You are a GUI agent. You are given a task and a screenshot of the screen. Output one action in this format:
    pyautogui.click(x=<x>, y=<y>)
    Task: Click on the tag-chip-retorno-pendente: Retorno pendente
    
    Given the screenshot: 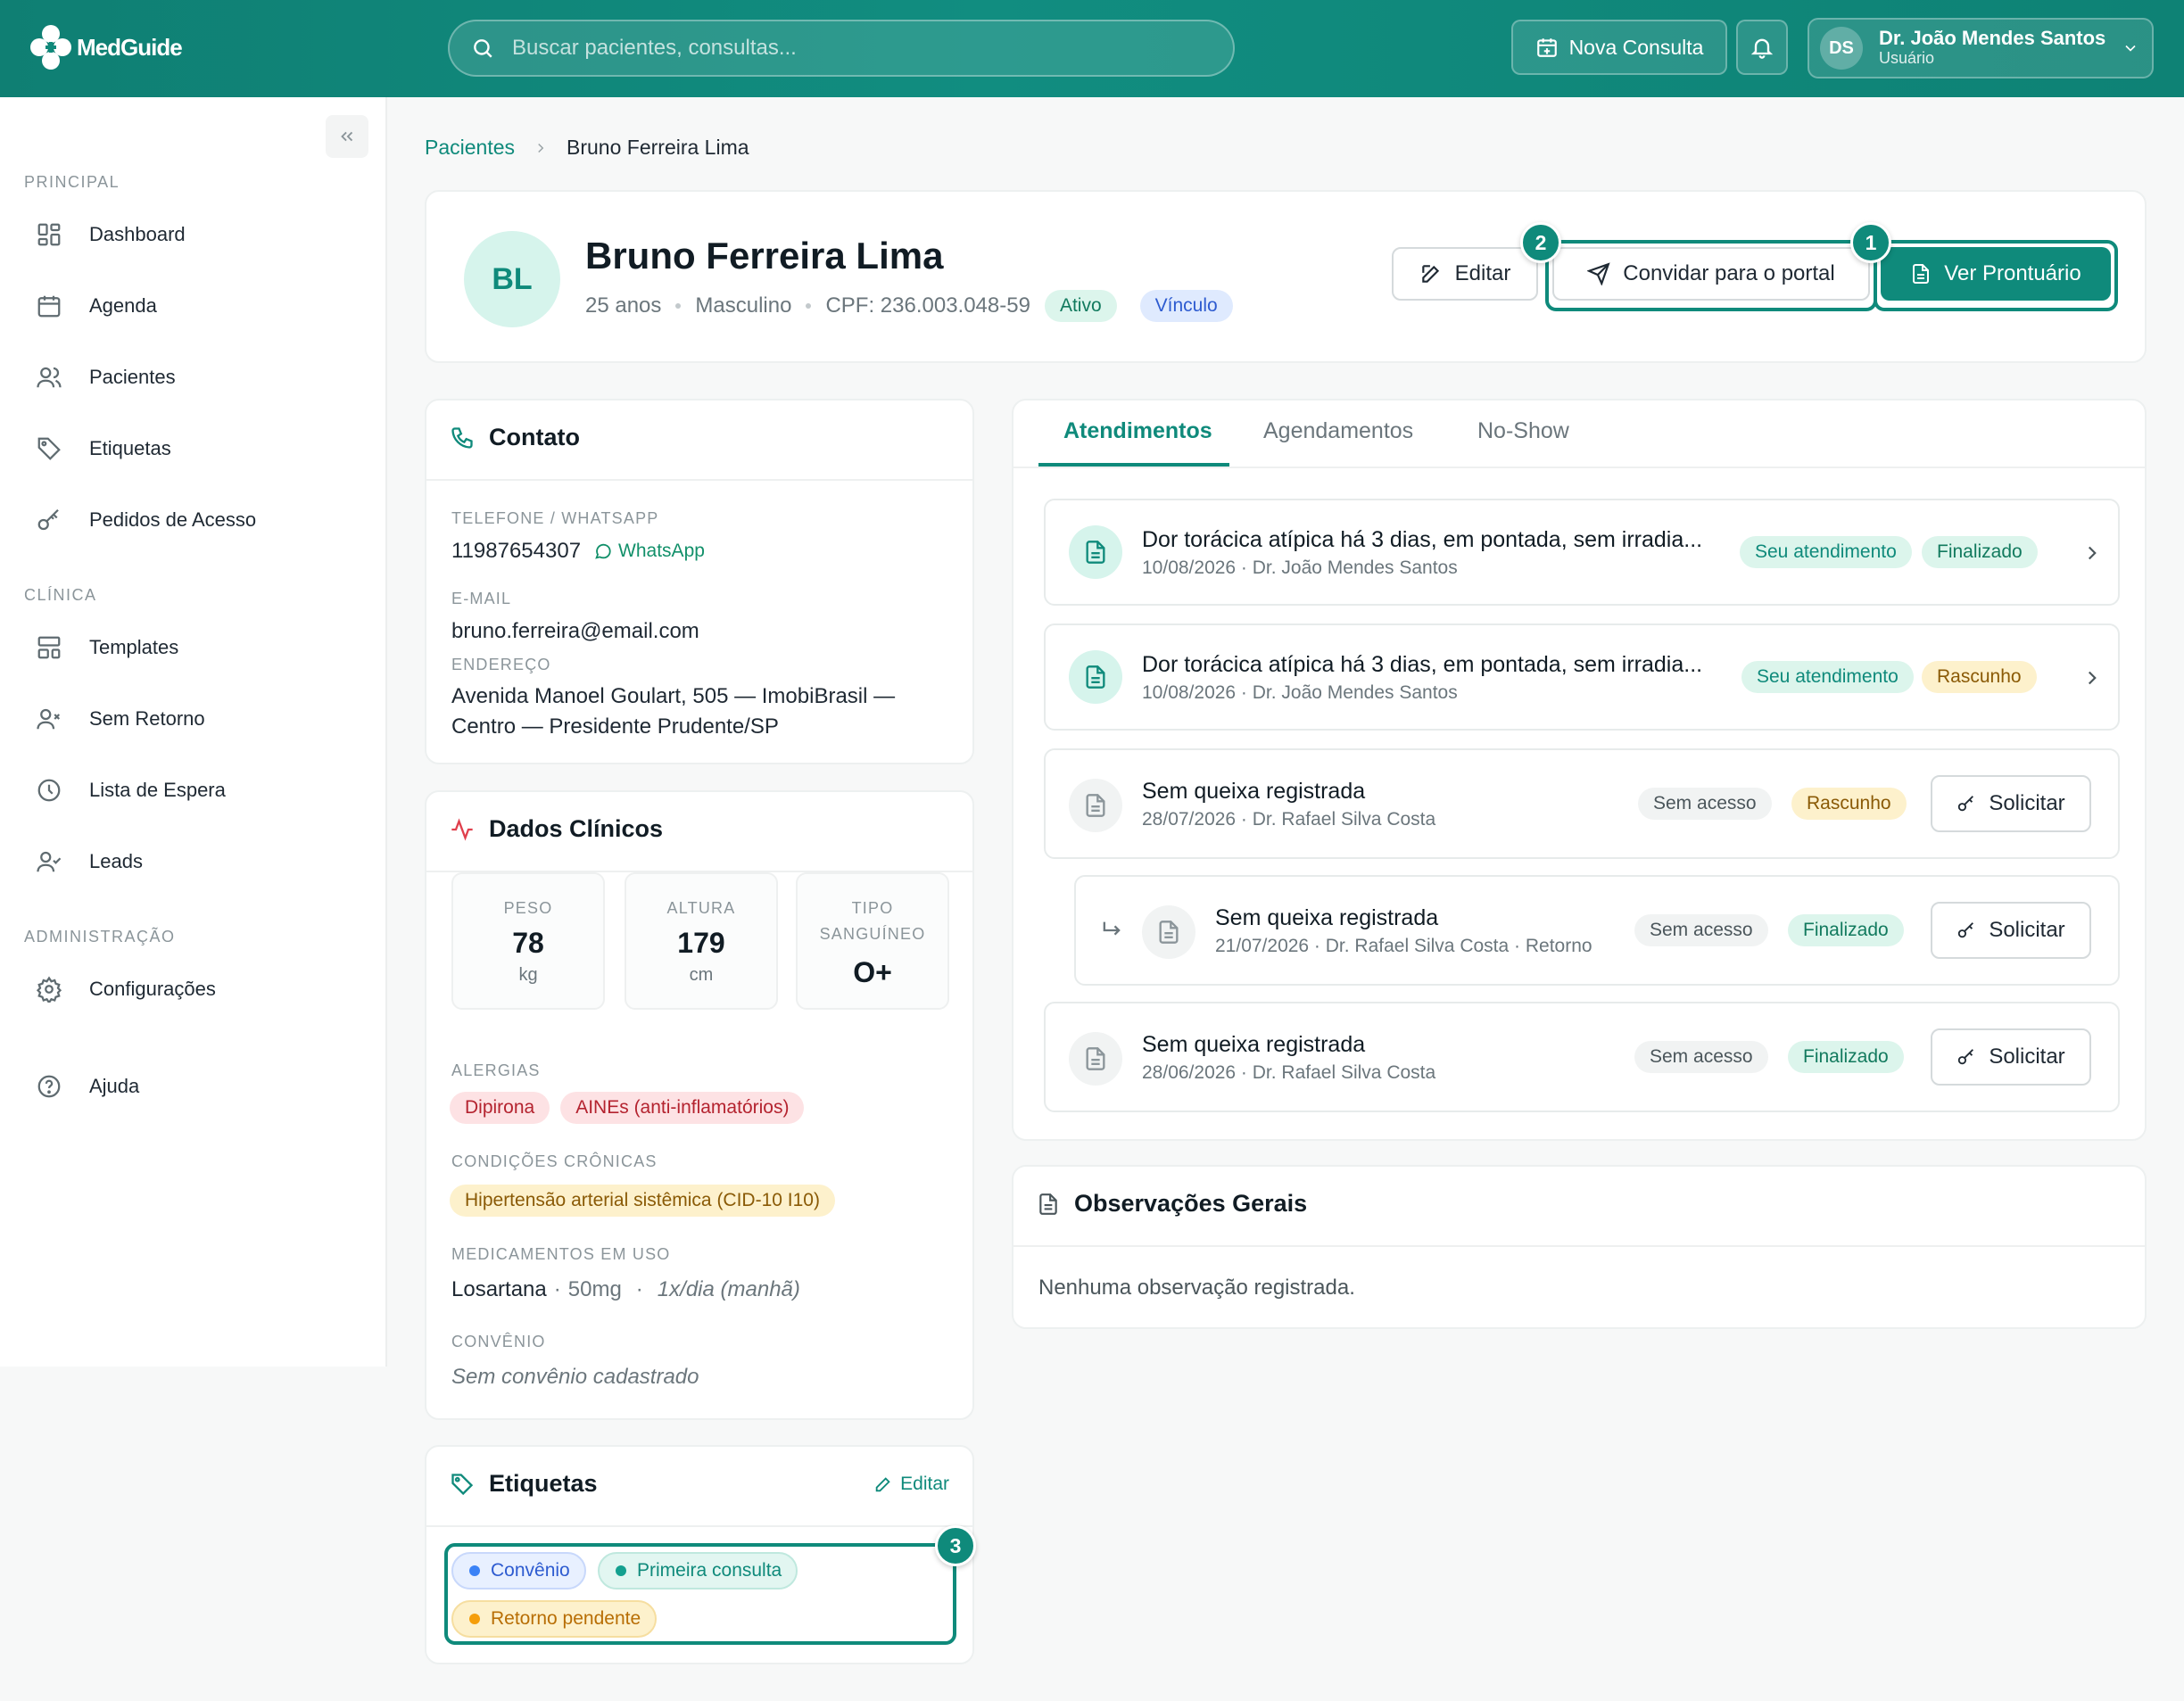 What is the action you would take?
    pyautogui.click(x=555, y=1619)
    